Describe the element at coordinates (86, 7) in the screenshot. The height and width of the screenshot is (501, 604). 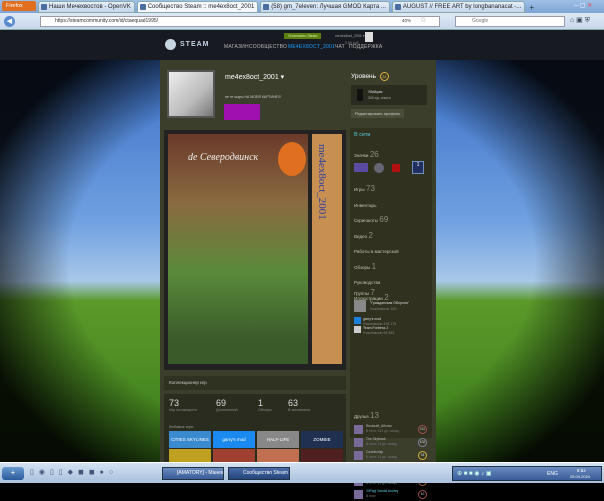
I see `tab-openvk: Наши Мечехвостов - OpenVK` at that location.